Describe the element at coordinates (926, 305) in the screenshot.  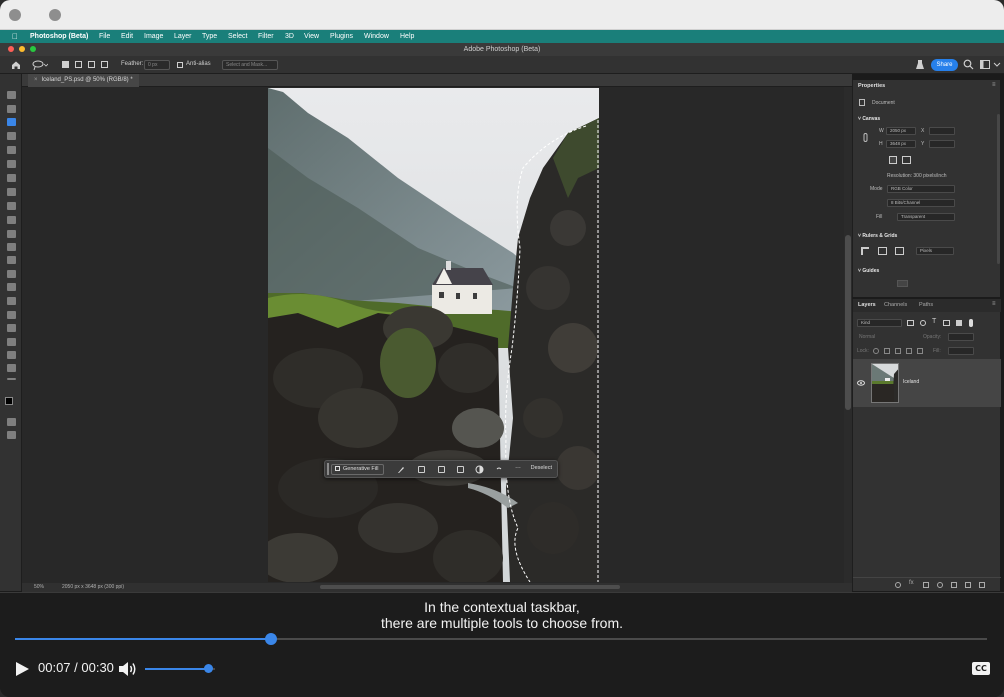
I see `paths-tab: Paths` at that location.